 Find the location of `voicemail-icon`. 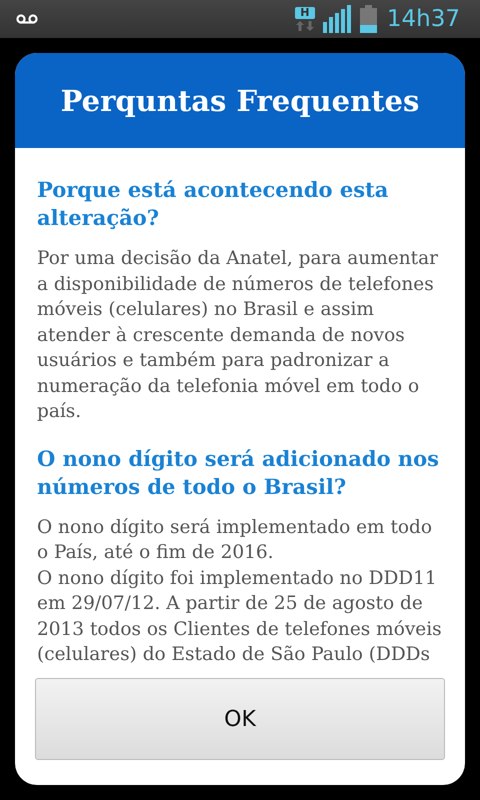

voicemail-icon is located at coordinates (27, 19).